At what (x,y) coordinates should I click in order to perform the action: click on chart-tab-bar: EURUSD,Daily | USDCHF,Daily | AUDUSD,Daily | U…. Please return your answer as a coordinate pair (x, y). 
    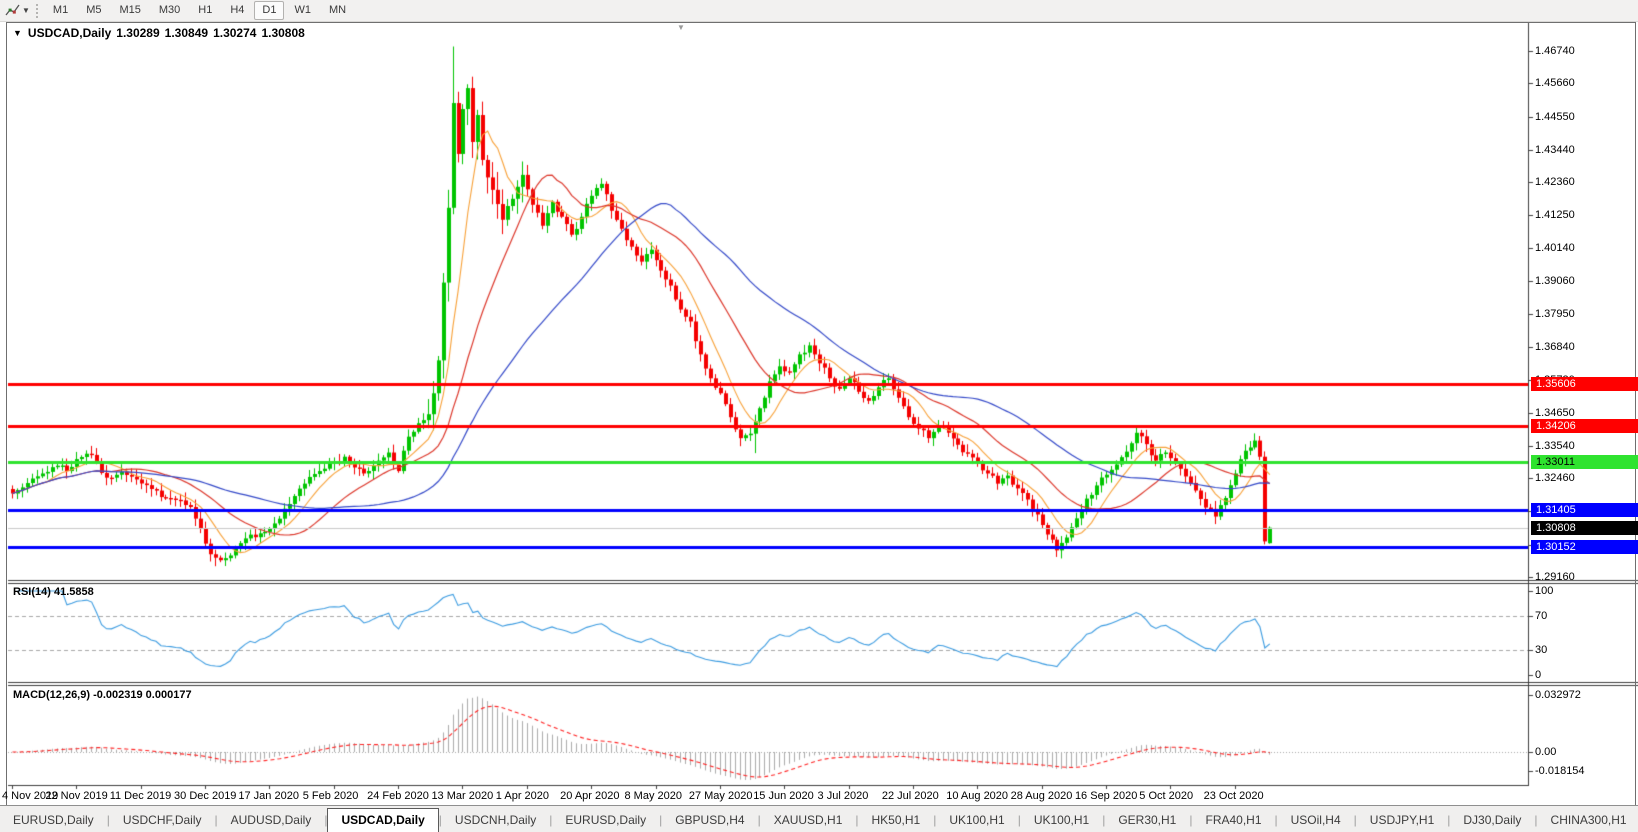
    Looking at the image, I should click on (819, 818).